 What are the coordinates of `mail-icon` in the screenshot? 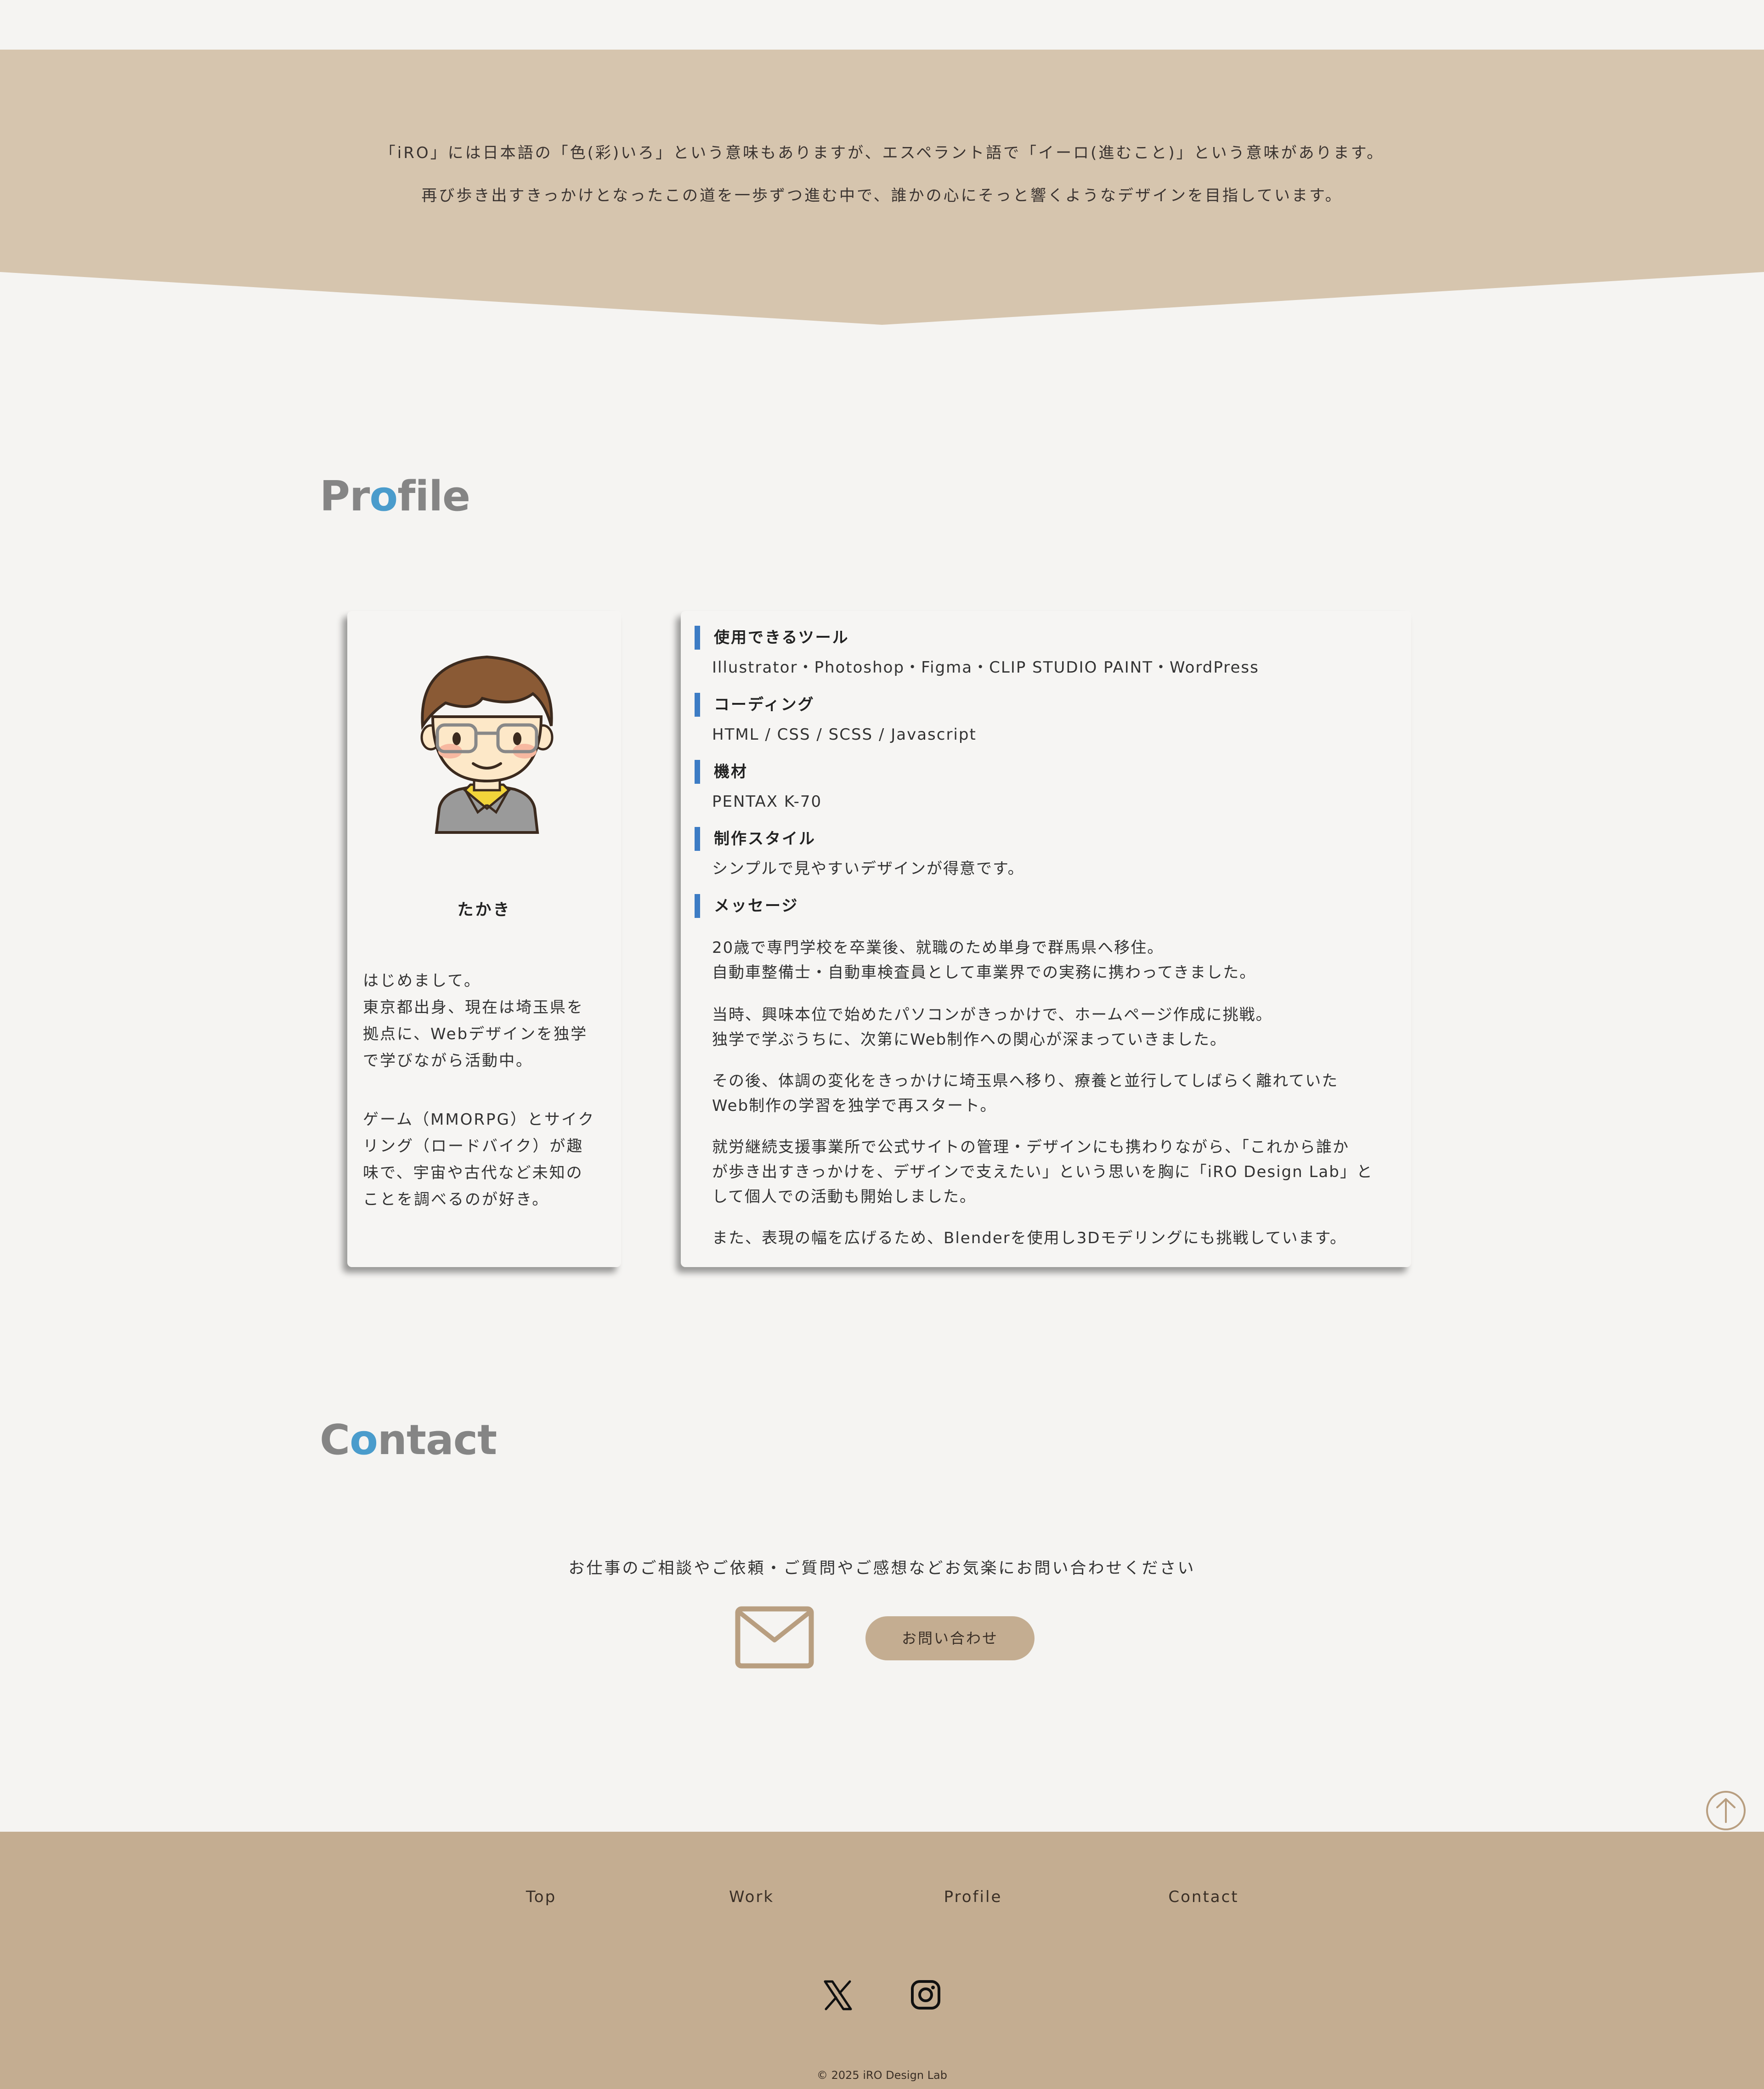 It's located at (775, 1637).